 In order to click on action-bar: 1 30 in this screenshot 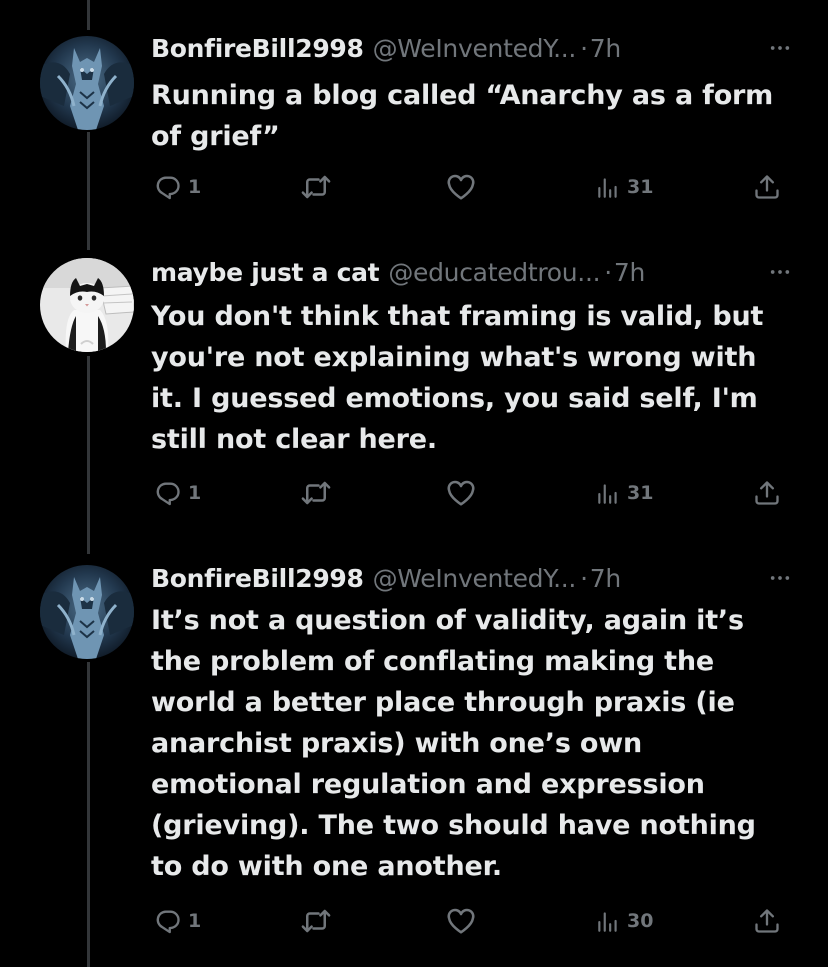, I will do `click(414, 921)`.